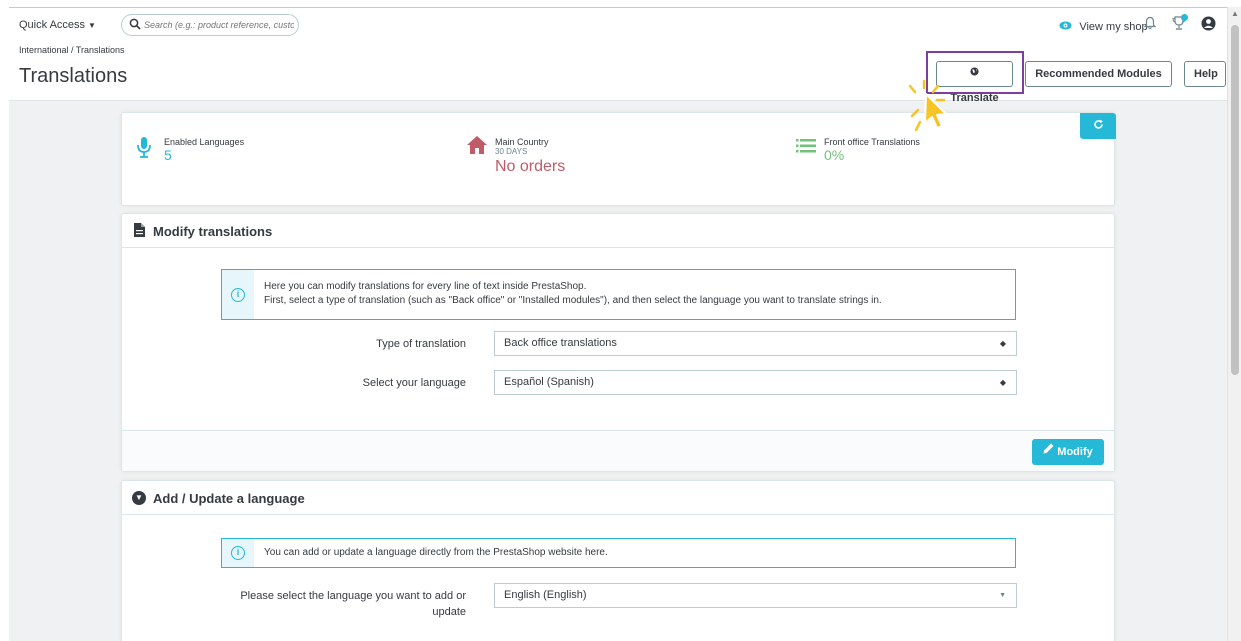 This screenshot has height=641, width=1241. I want to click on type-of-translation-value: Back office translations, so click(560, 343).